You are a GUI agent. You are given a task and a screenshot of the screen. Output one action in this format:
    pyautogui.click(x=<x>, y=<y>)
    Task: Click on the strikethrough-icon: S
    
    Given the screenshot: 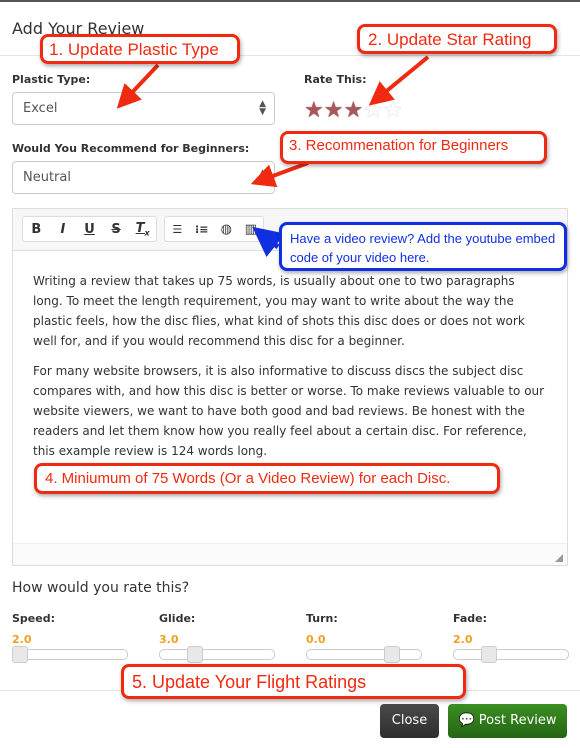 What is the action you would take?
    pyautogui.click(x=116, y=229)
    